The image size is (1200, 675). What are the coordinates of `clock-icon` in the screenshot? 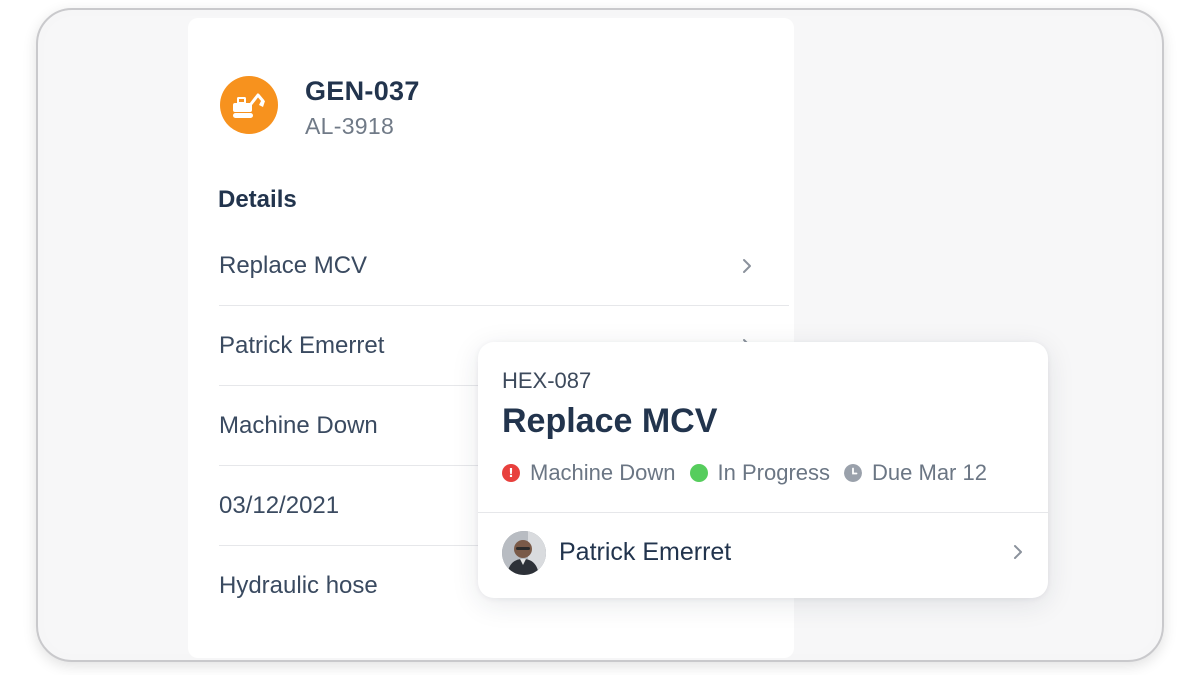 It's located at (853, 473).